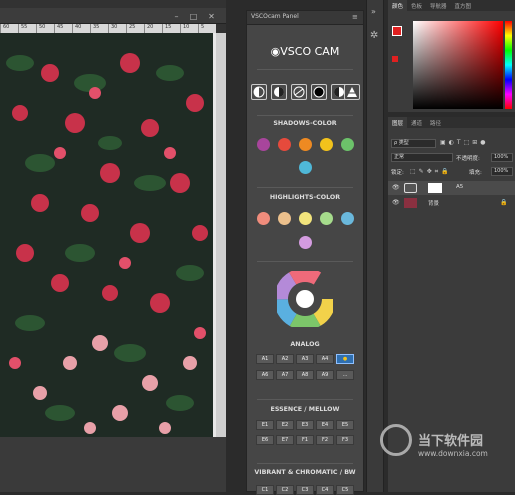  I want to click on layer-row: 👁 A5, so click(451, 188).